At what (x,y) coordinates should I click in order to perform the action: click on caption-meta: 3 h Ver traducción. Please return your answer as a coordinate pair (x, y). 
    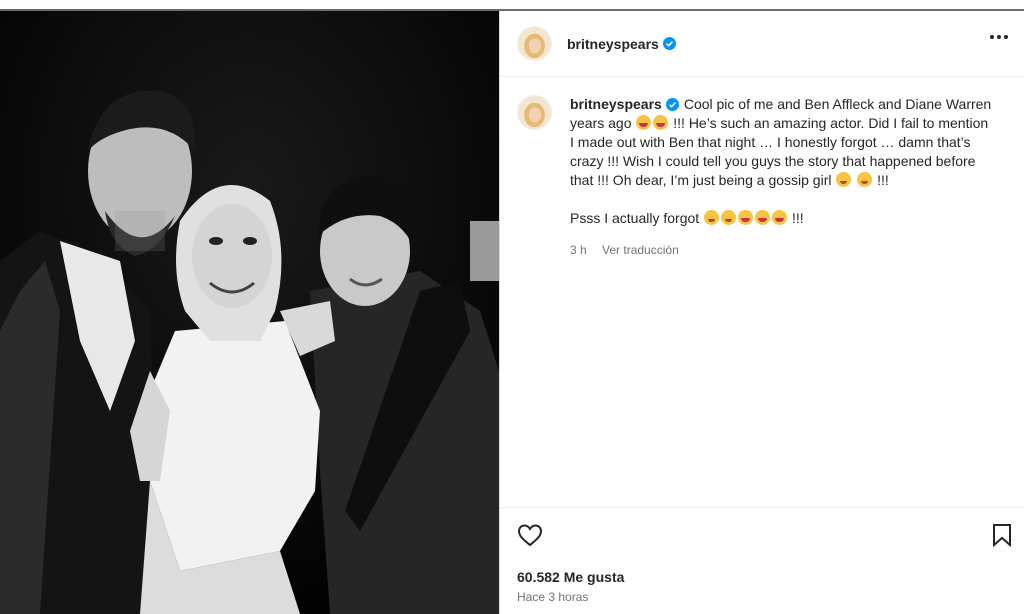
    Looking at the image, I should click on (782, 250).